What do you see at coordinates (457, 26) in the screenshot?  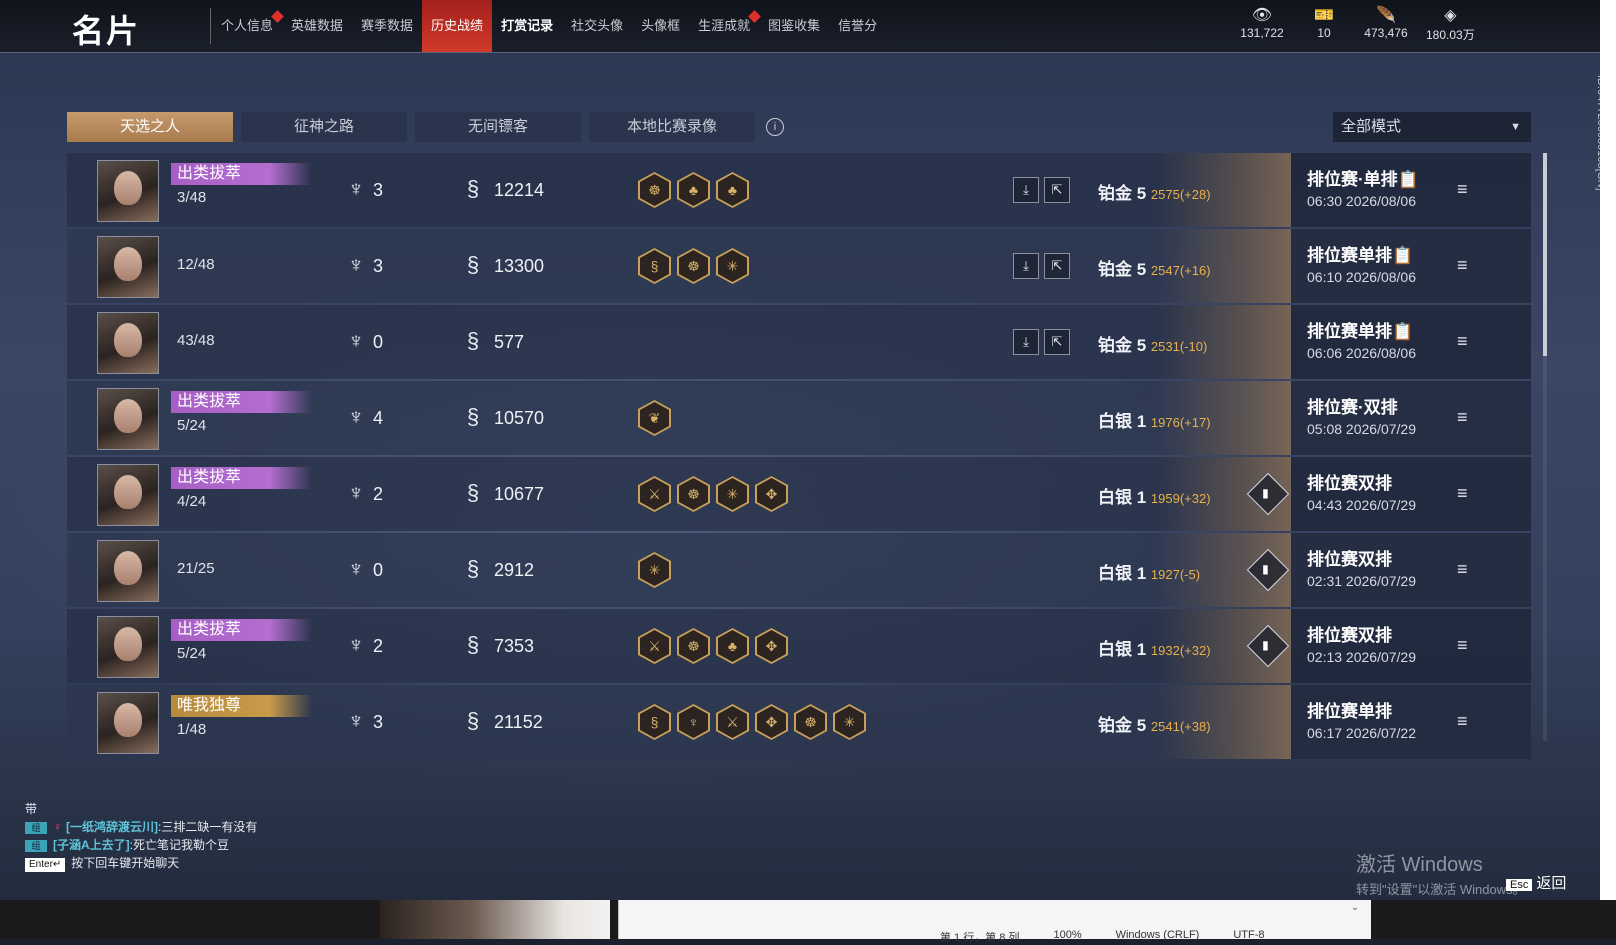 I see `tab-3: 历史战绩` at bounding box center [457, 26].